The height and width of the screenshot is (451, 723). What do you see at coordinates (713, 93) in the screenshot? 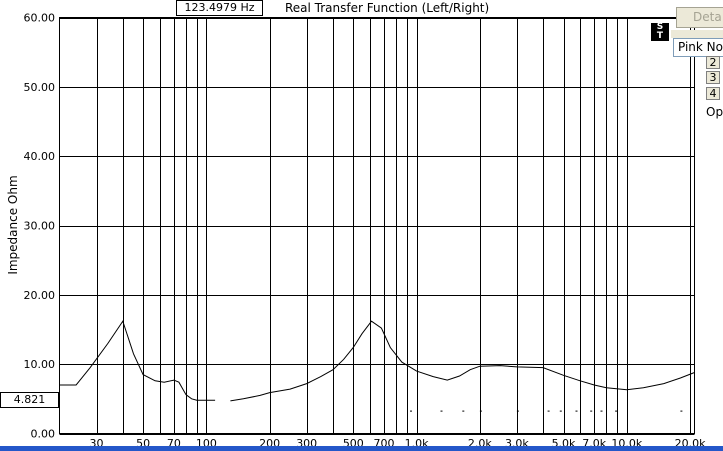
I see `channel-4-button: 4` at bounding box center [713, 93].